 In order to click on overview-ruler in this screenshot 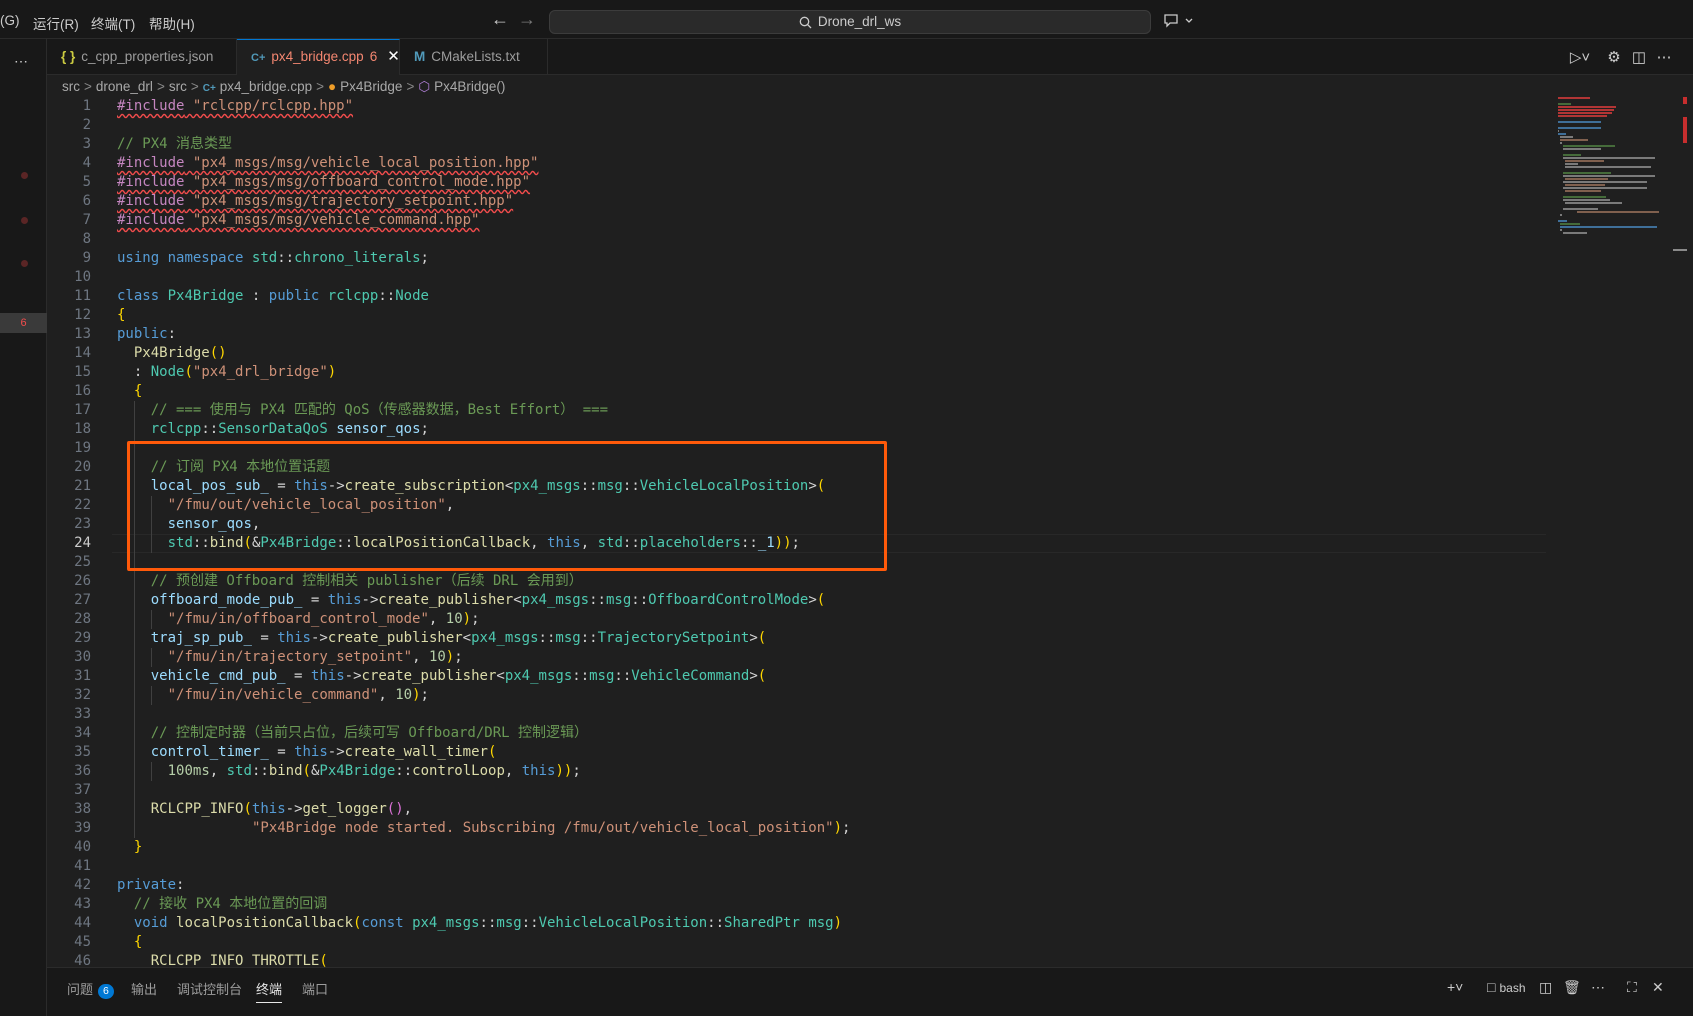, I will do `click(1680, 497)`.